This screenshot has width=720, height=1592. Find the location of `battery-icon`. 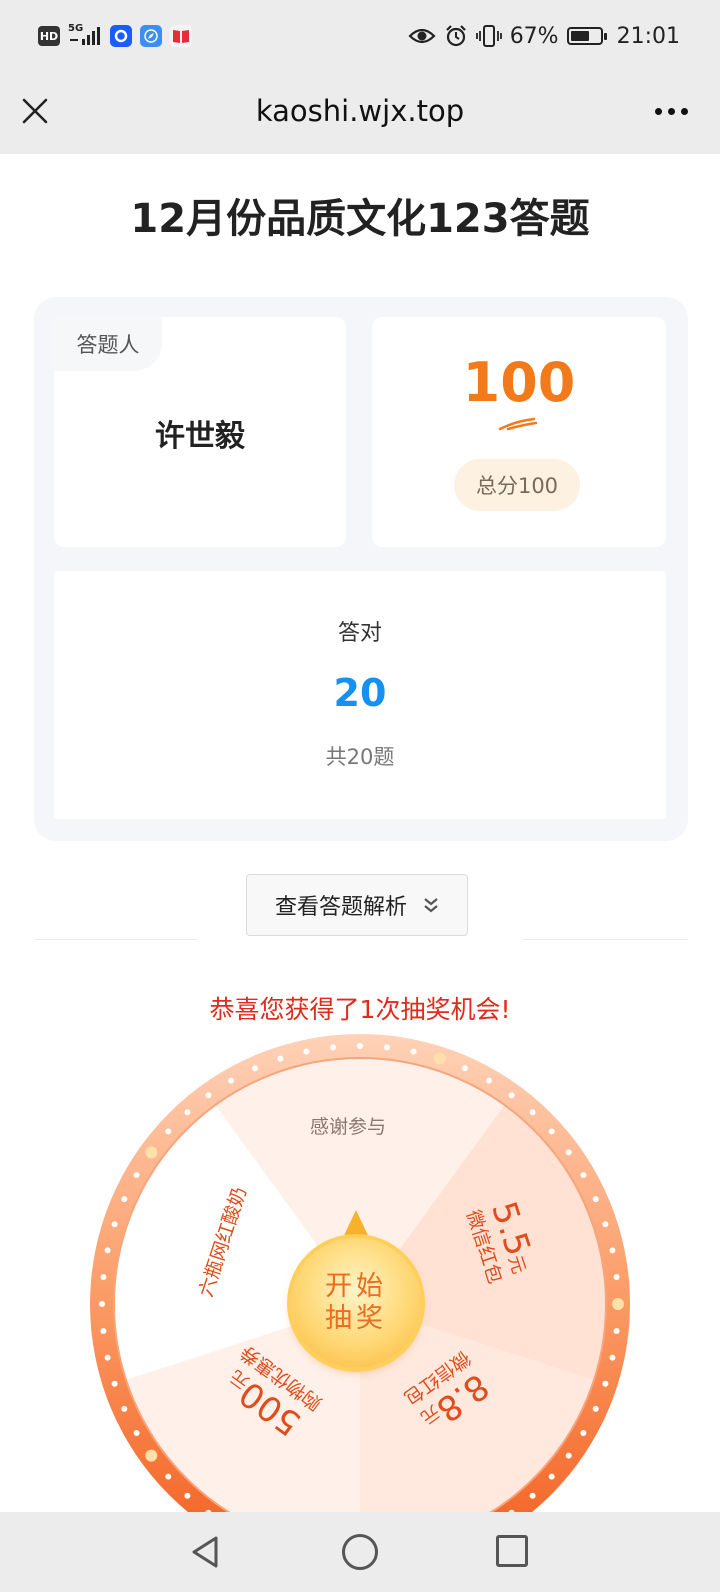

battery-icon is located at coordinates (586, 36).